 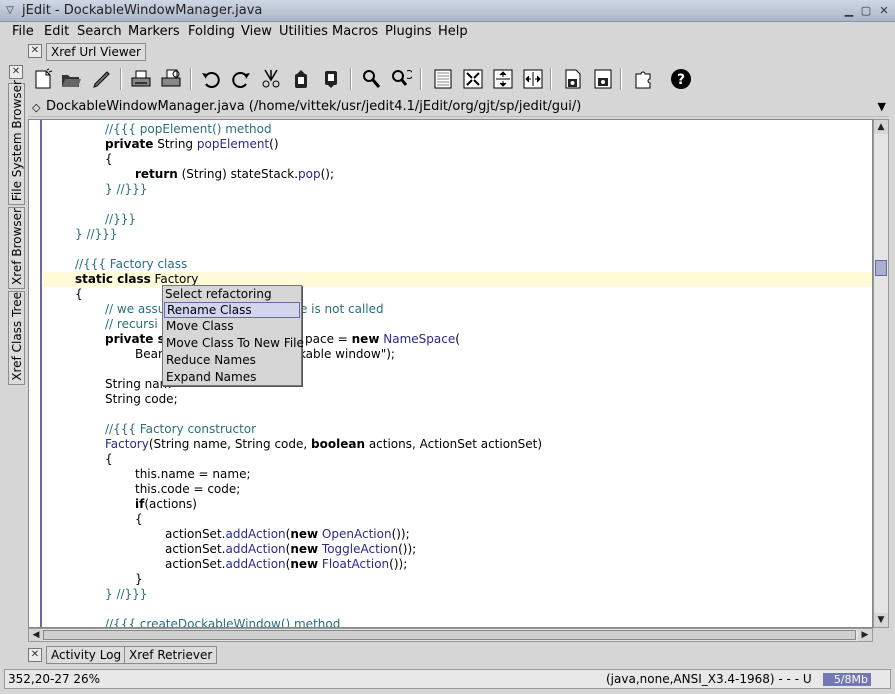 What do you see at coordinates (54, 679) in the screenshot?
I see `caret-position: 352,20-27 26%` at bounding box center [54, 679].